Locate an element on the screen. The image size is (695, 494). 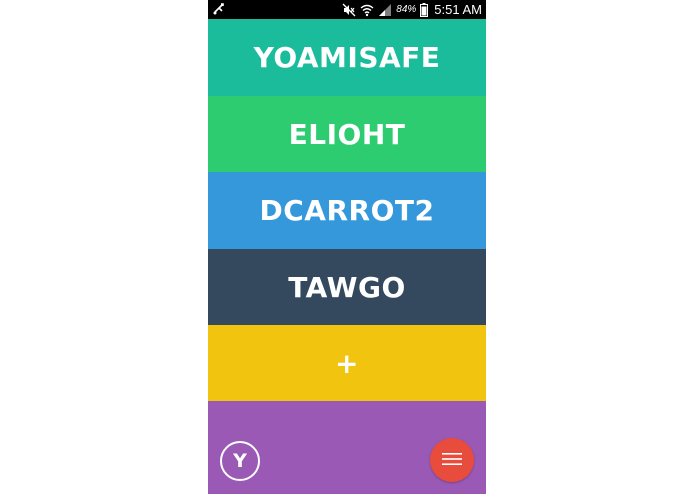
account-tawgo: TAWGO is located at coordinates (347, 287).